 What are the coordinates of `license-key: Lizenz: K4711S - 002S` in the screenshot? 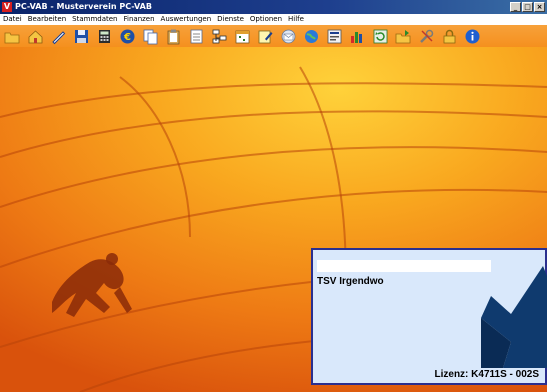 It's located at (487, 374).